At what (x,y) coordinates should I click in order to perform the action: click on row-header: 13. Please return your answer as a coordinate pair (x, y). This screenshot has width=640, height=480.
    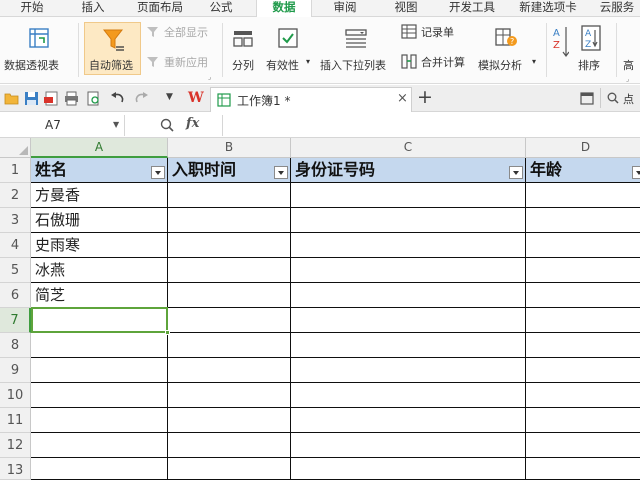
    Looking at the image, I should click on (15, 469).